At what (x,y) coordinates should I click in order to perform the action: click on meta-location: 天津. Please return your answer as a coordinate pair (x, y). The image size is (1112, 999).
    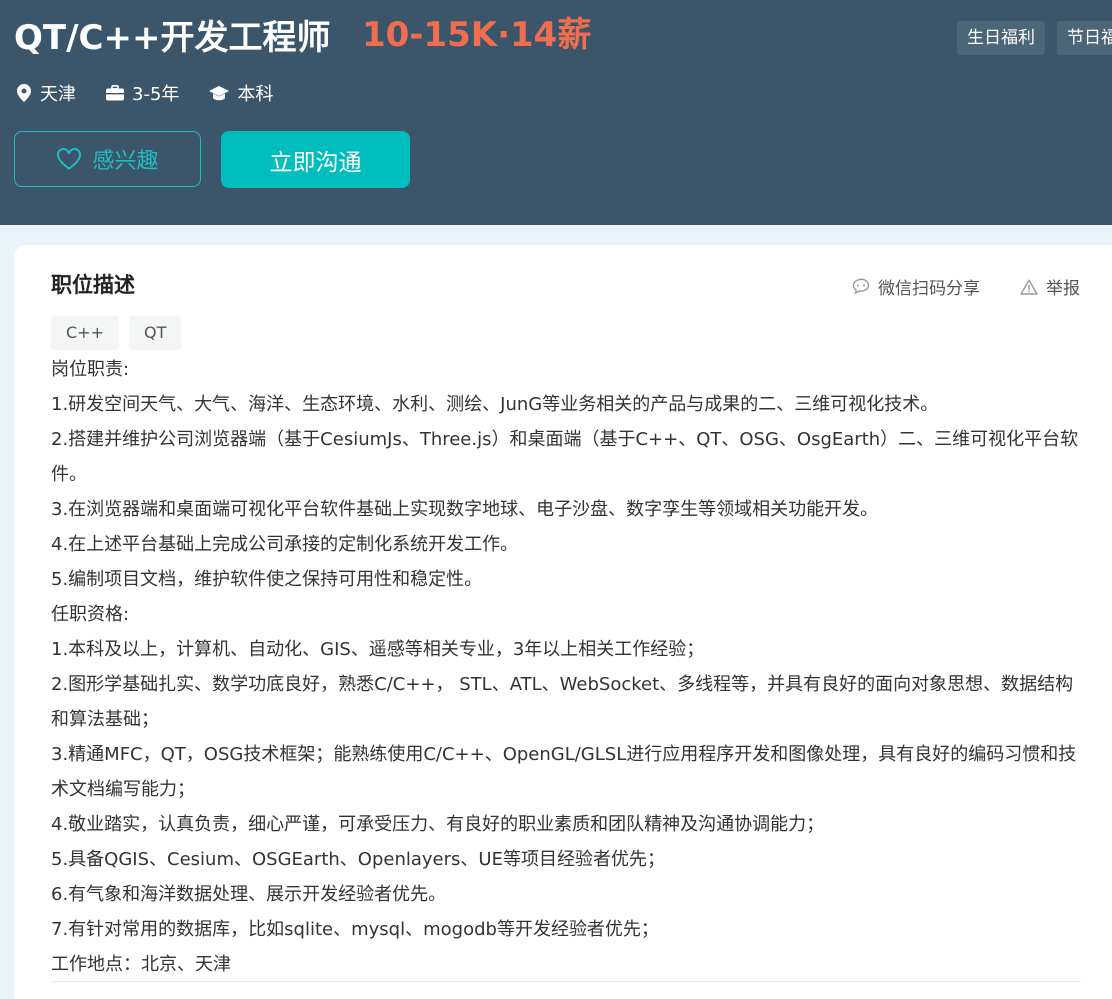
    Looking at the image, I should click on (46, 93).